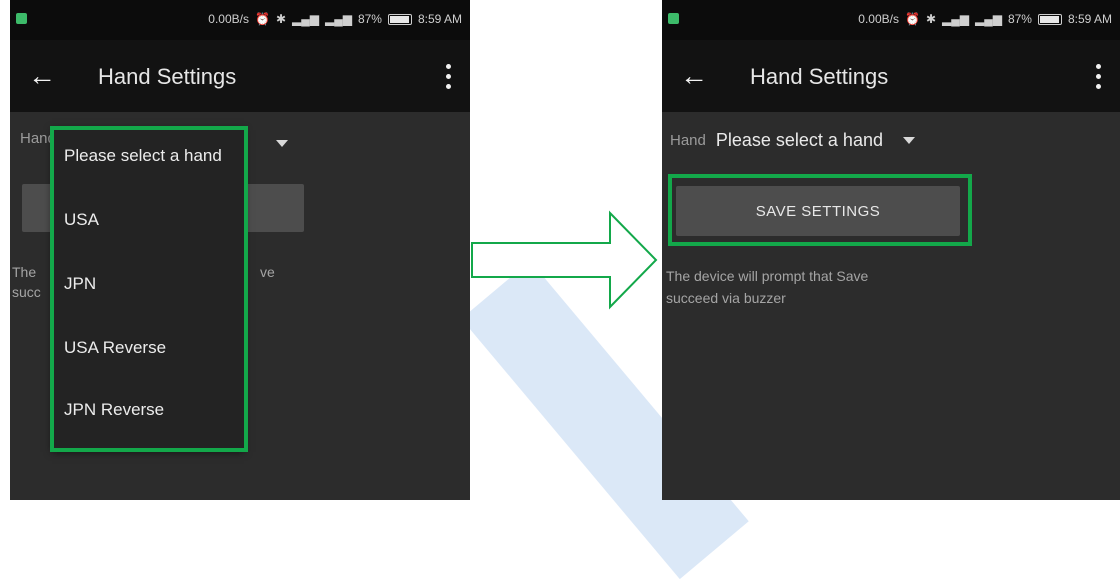  Describe the element at coordinates (26, 292) in the screenshot. I see `info-text-fragment-3: succ` at that location.